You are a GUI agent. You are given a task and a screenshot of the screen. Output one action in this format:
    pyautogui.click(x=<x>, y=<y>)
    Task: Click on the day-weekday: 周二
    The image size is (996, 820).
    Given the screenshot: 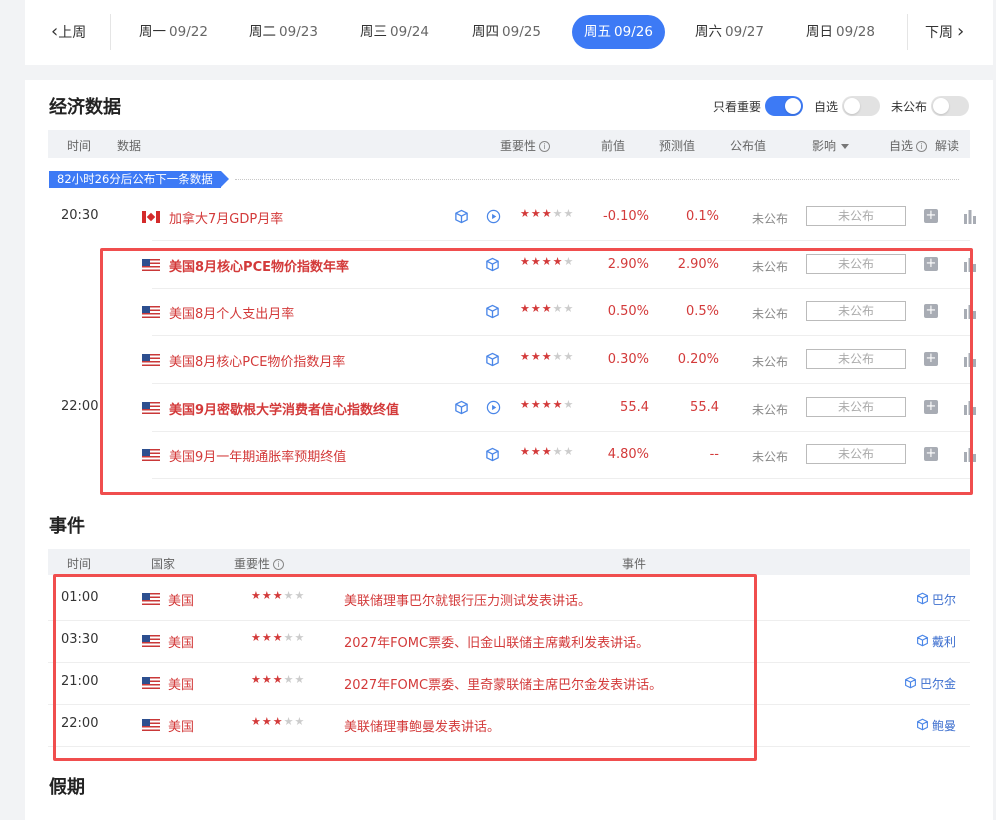 What is the action you would take?
    pyautogui.click(x=263, y=32)
    